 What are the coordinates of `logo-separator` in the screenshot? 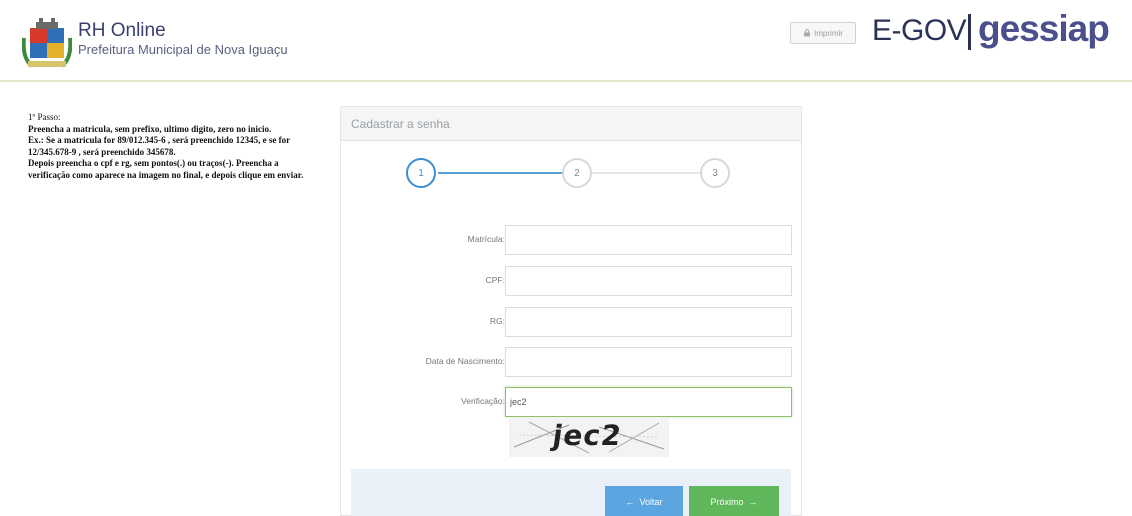 It's located at (969, 32).